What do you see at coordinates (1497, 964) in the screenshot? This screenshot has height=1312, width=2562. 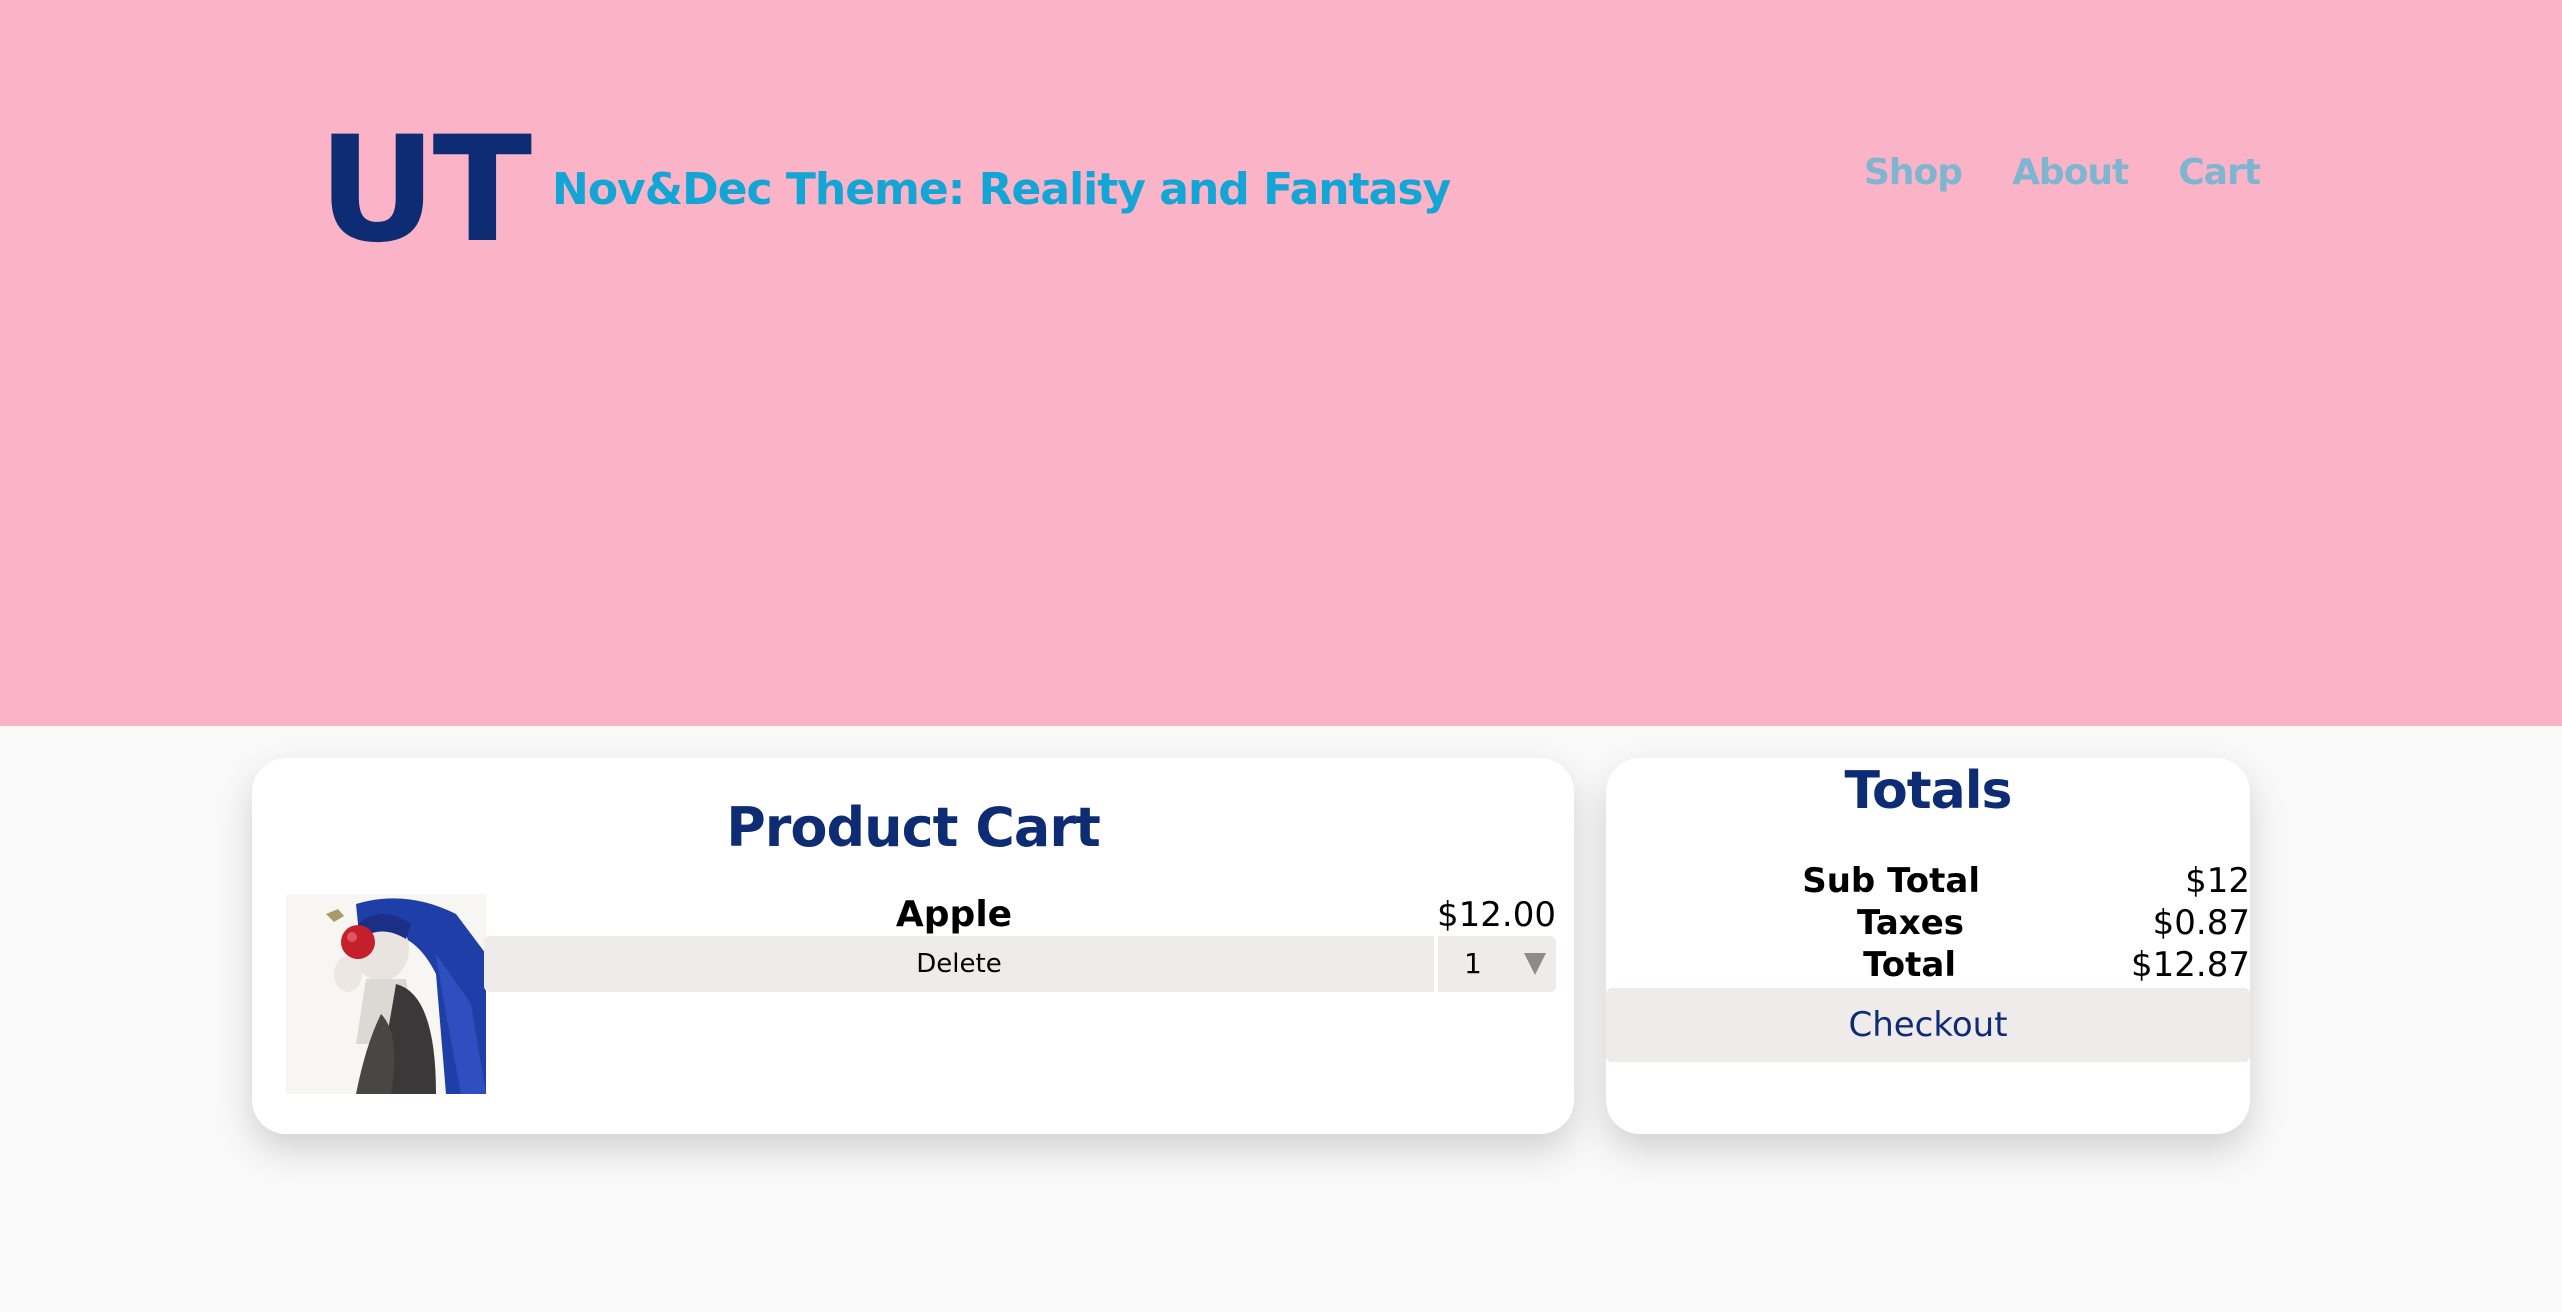 I see `quantity-select: 1` at bounding box center [1497, 964].